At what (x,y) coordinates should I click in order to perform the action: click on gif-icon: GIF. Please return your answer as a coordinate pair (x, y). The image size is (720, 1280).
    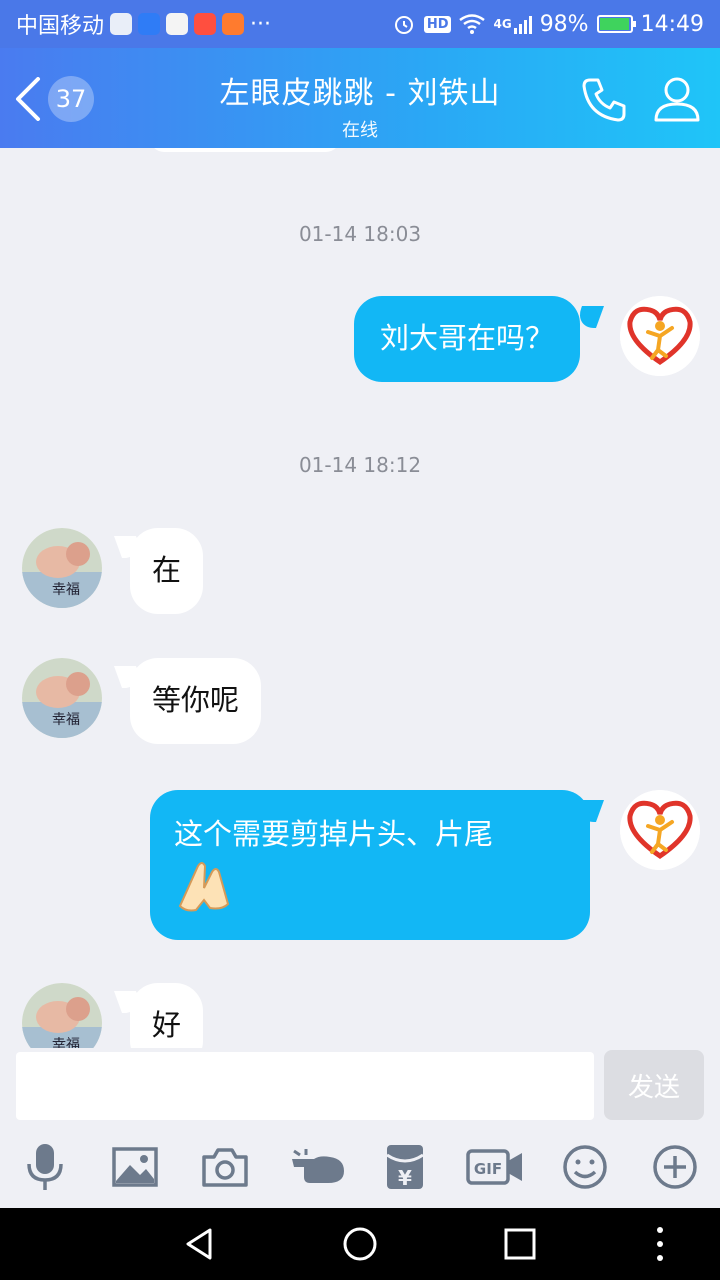
    Looking at the image, I should click on (494, 1167).